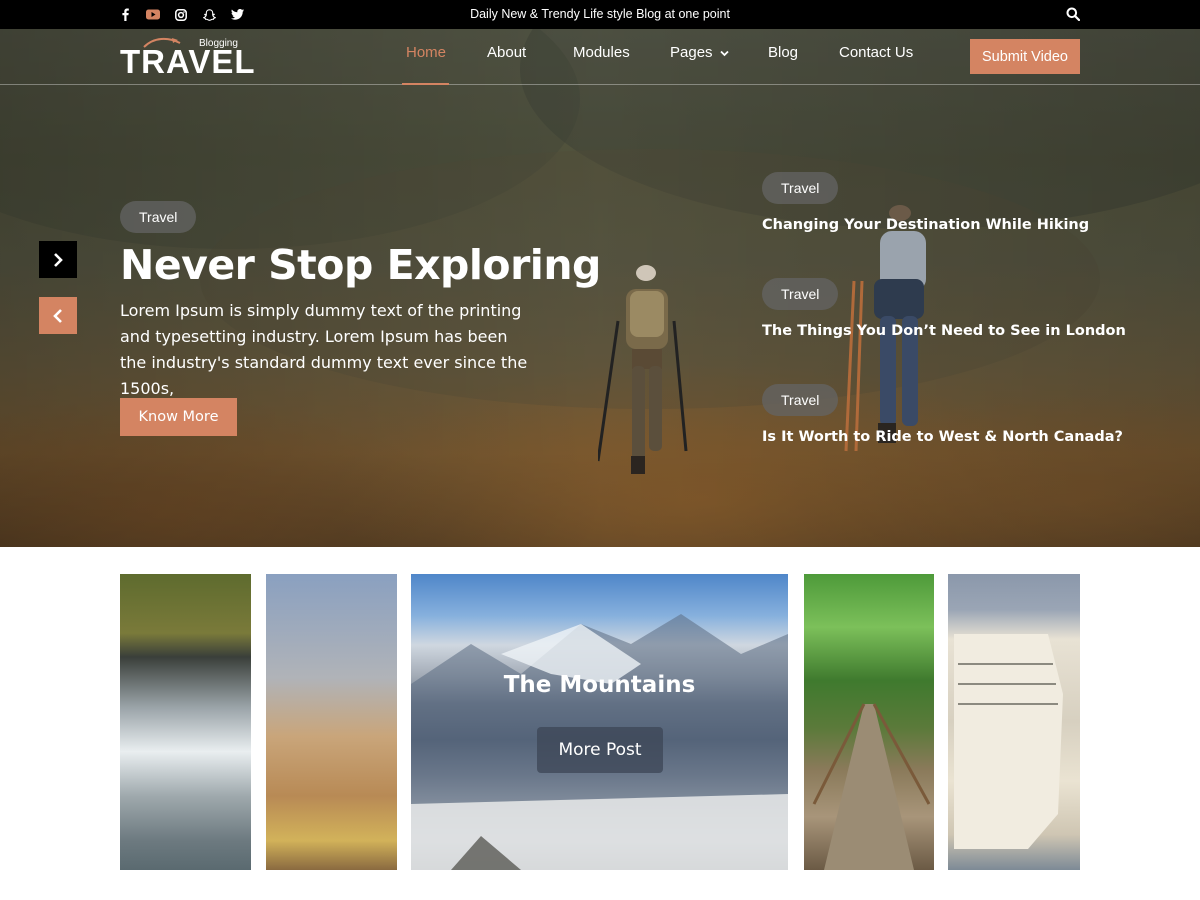 The width and height of the screenshot is (1200, 900). I want to click on know-more-button: Know More, so click(178, 417).